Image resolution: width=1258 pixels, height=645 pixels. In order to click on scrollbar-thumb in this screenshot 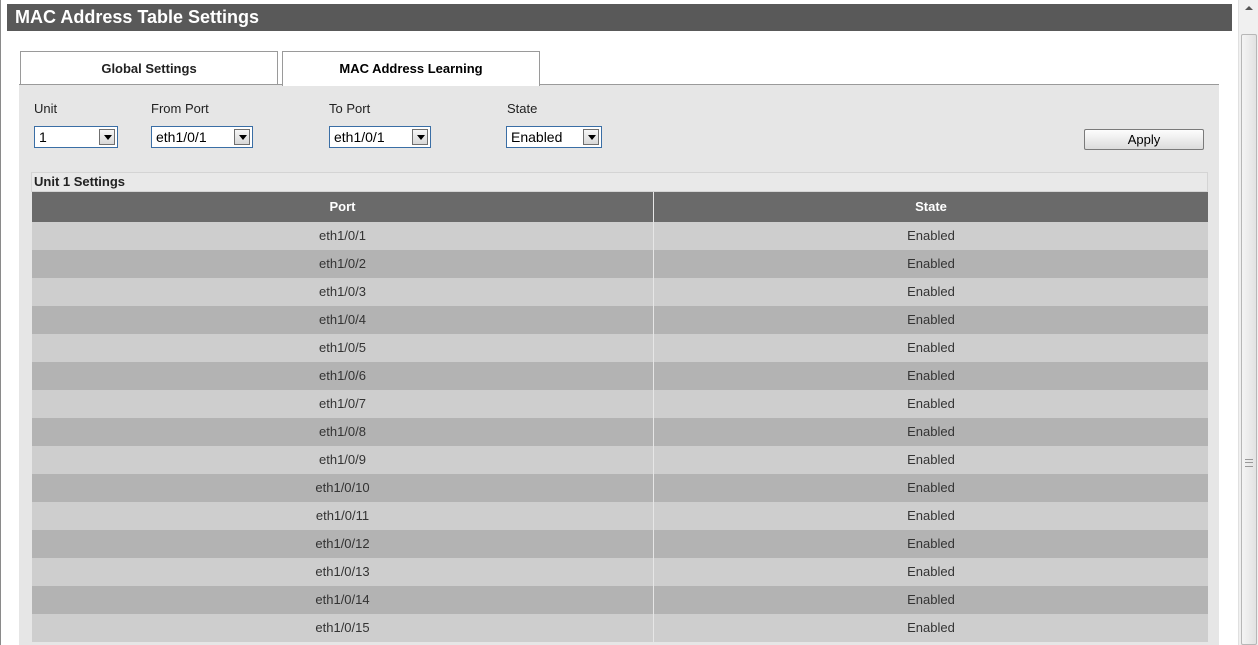, I will do `click(1249, 339)`.